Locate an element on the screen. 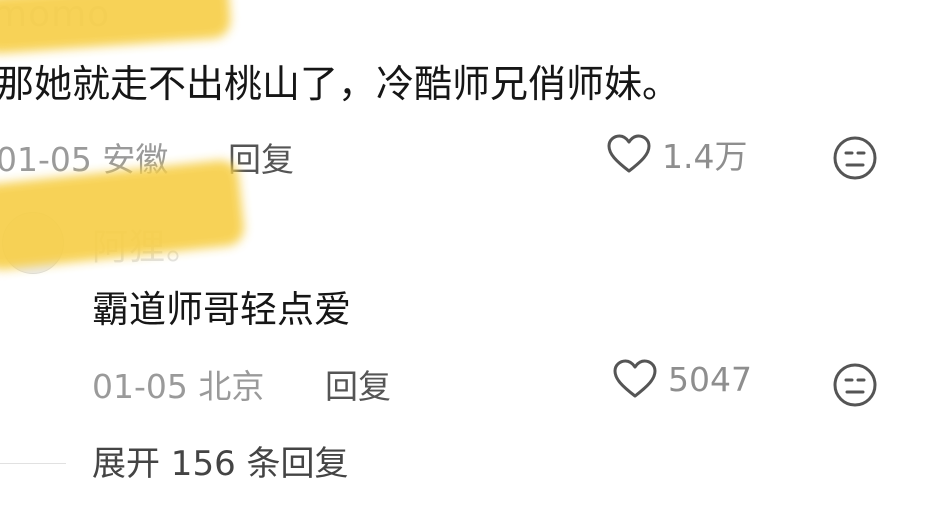 The width and height of the screenshot is (927, 516). like-count: 1.4万 is located at coordinates (705, 156).